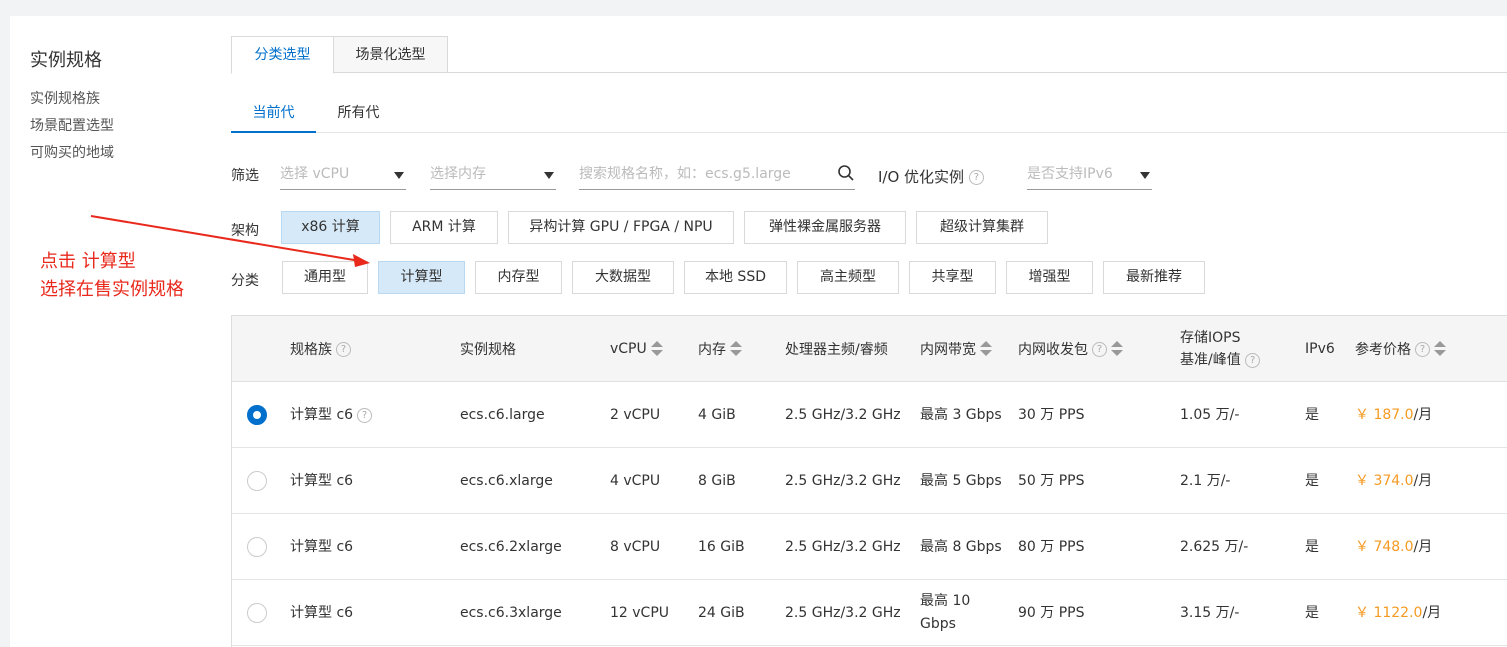 The width and height of the screenshot is (1507, 647). What do you see at coordinates (1384, 546) in the screenshot?
I see `price-value: ￥ 748.0` at bounding box center [1384, 546].